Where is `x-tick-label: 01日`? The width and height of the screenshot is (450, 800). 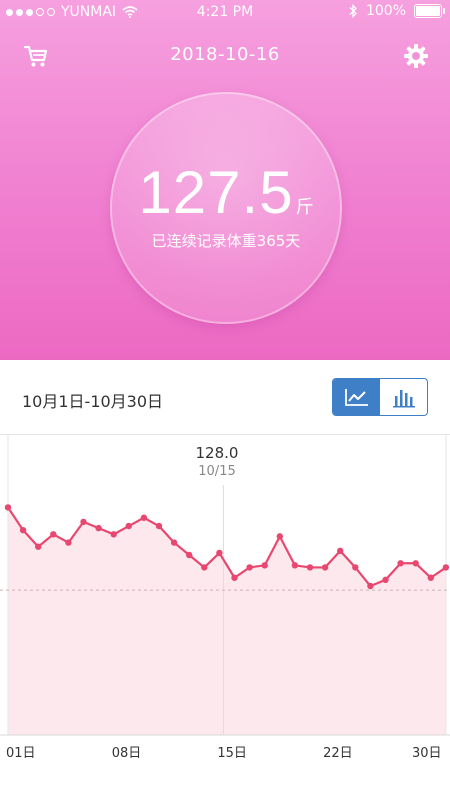 x-tick-label: 01日 is located at coordinates (21, 753).